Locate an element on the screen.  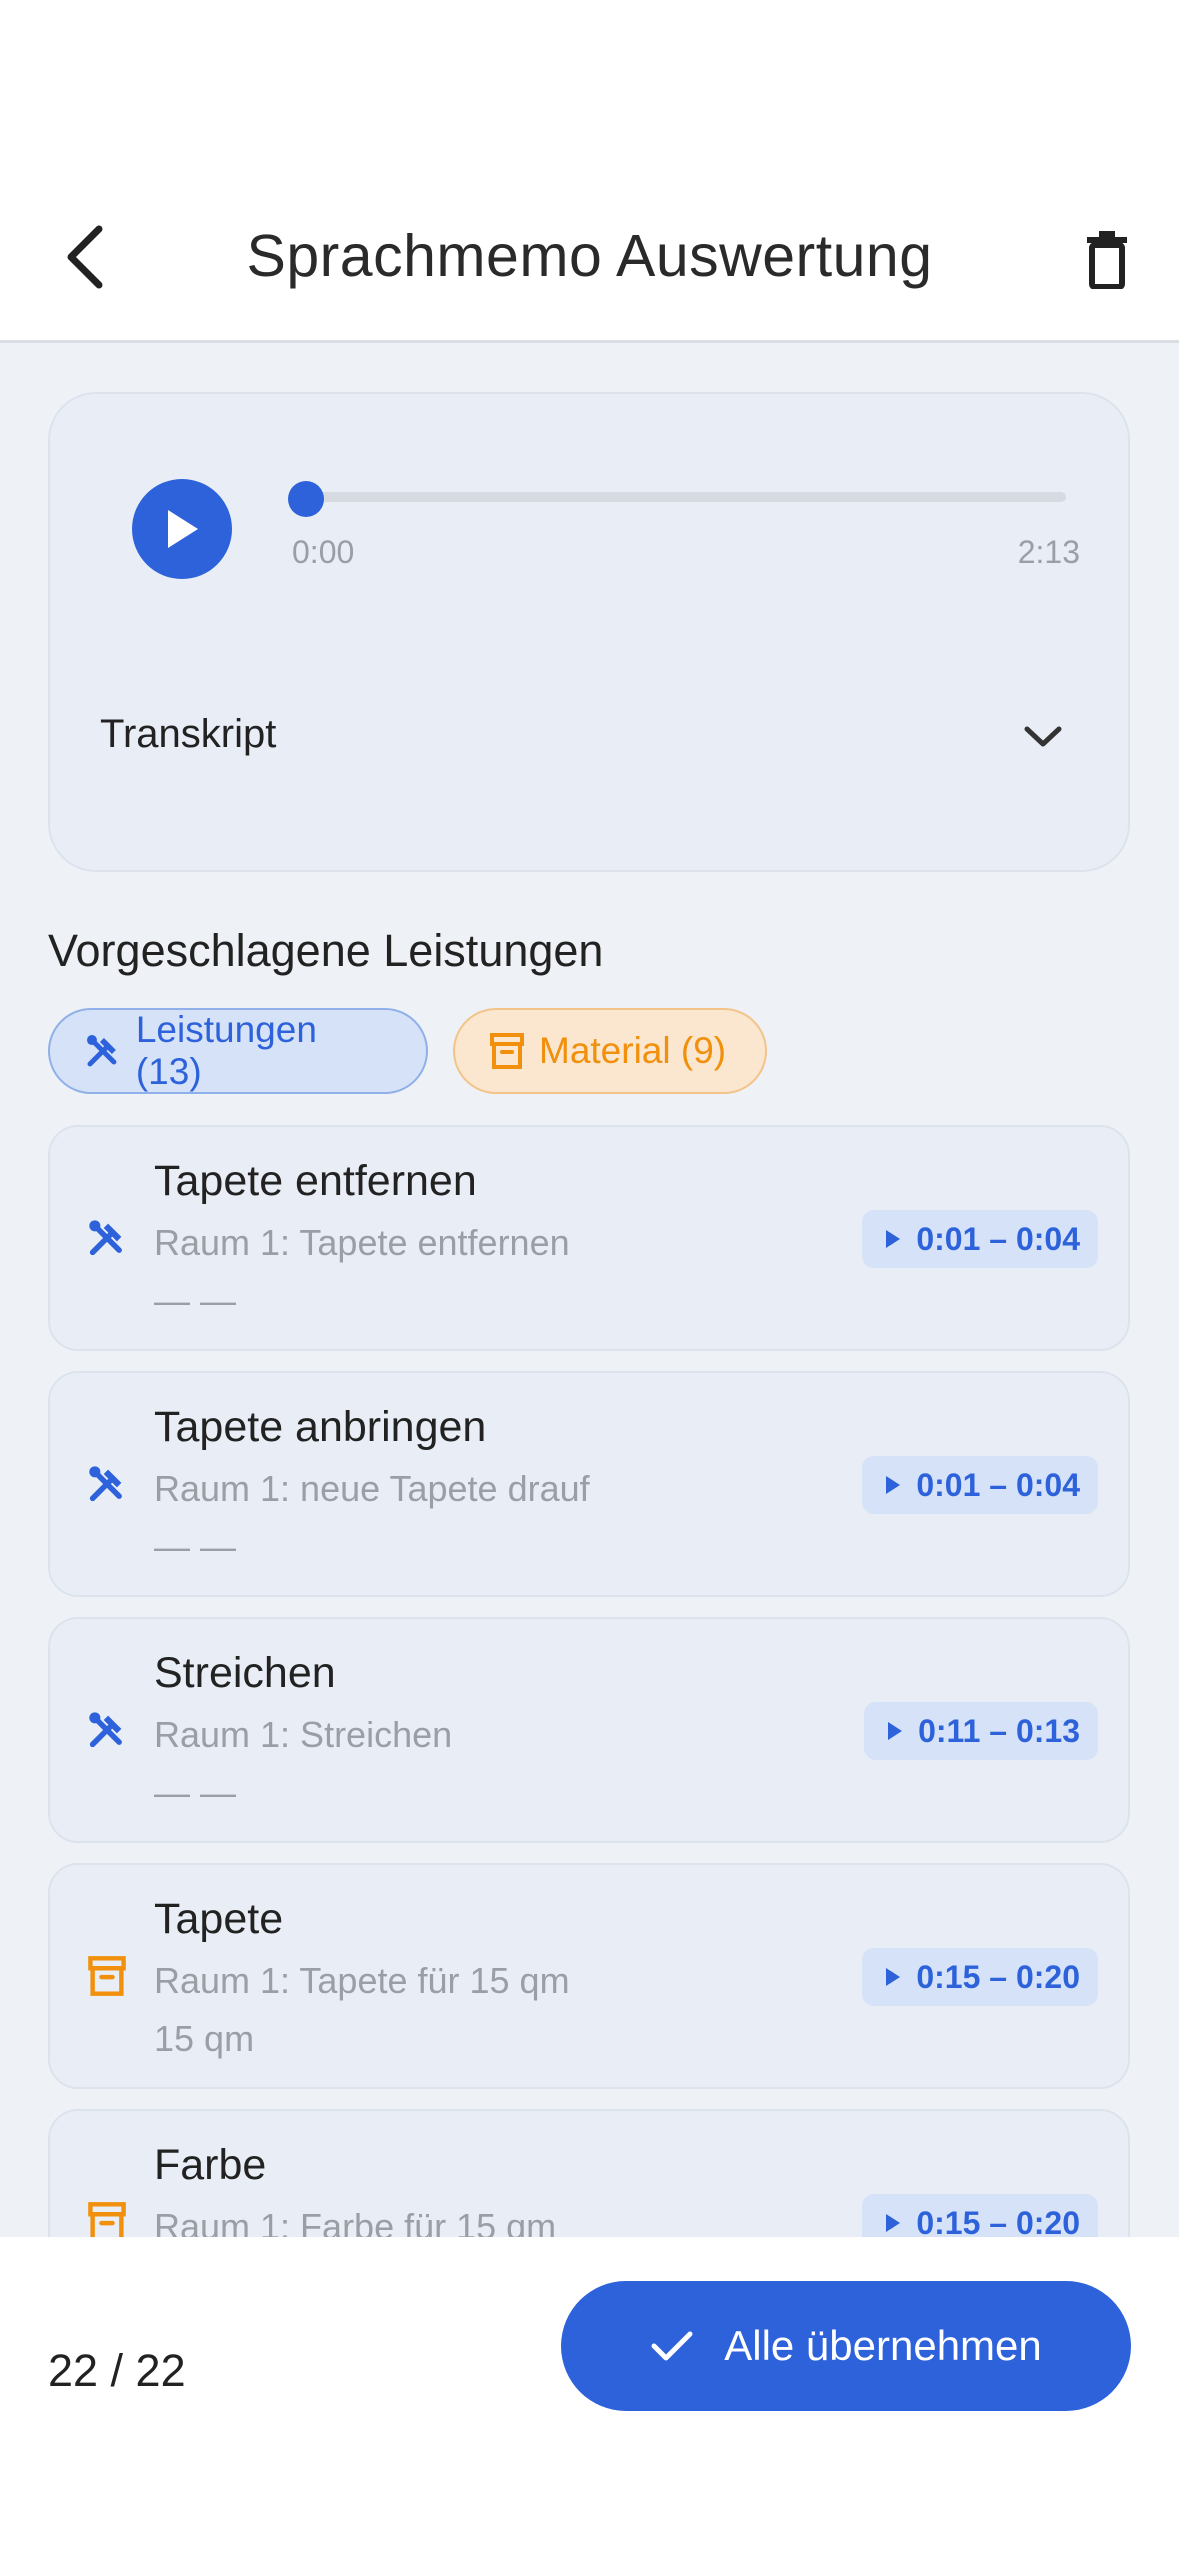
page-title: Sprachmemo Auswertung is located at coordinates (589, 256).